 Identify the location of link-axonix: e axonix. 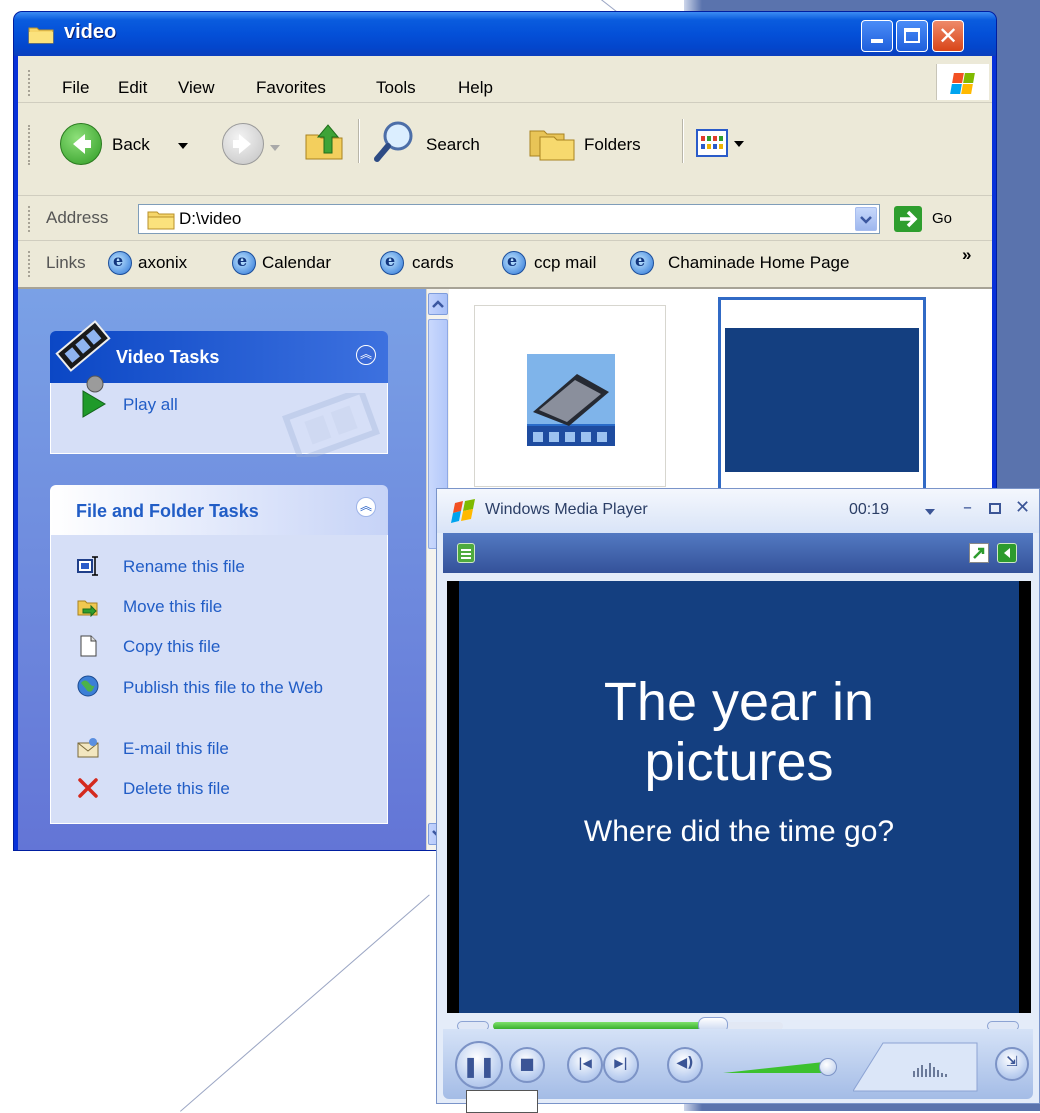
(158, 264).